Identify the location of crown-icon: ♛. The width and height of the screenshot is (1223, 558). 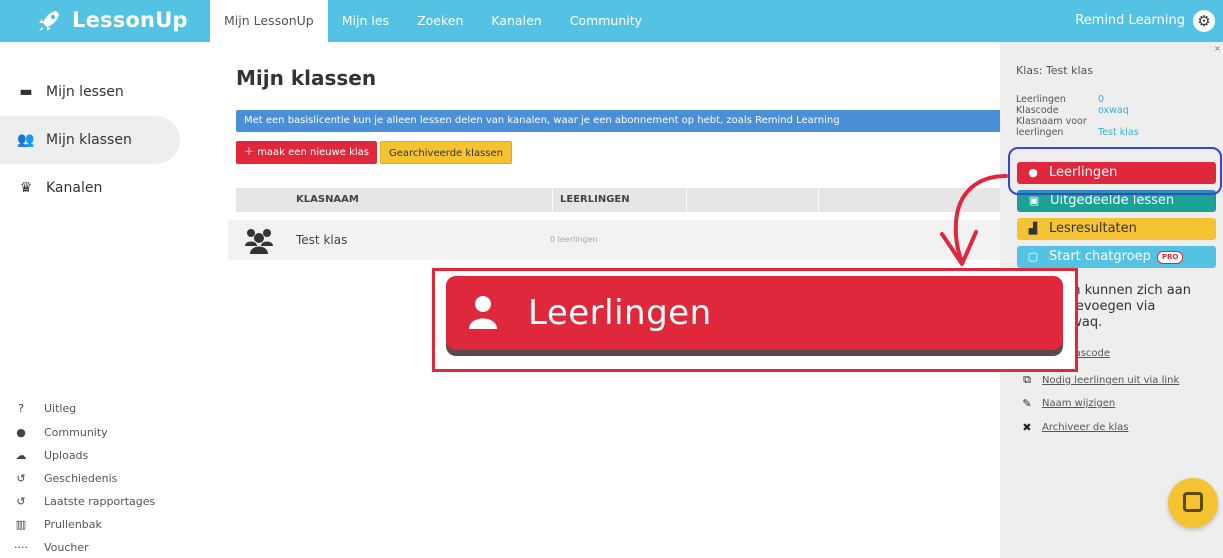
(26, 188).